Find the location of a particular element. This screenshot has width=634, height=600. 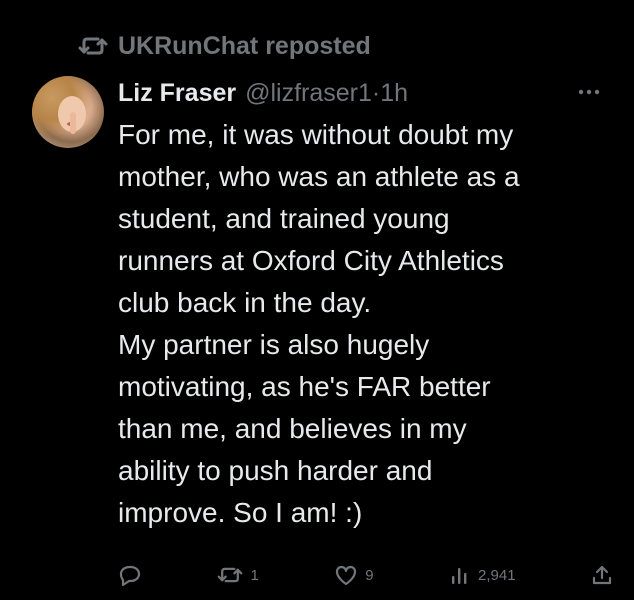

post-line: My partner is also hugely is located at coordinates (274, 344).